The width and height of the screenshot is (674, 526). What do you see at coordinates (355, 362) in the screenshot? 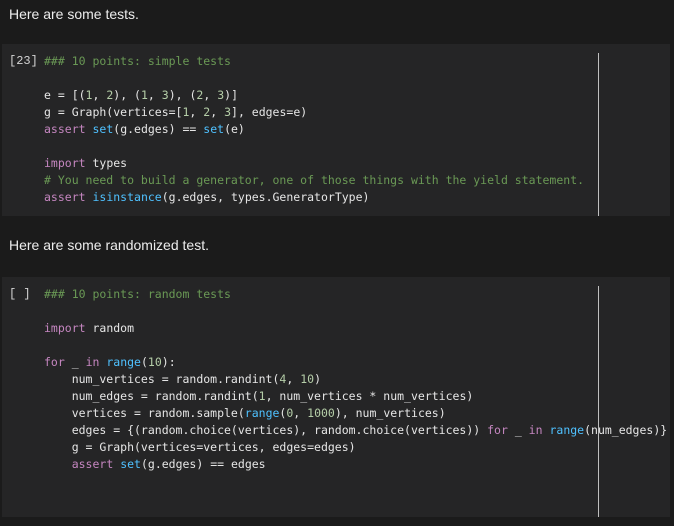
I see `code-line: for _ in range(10):` at bounding box center [355, 362].